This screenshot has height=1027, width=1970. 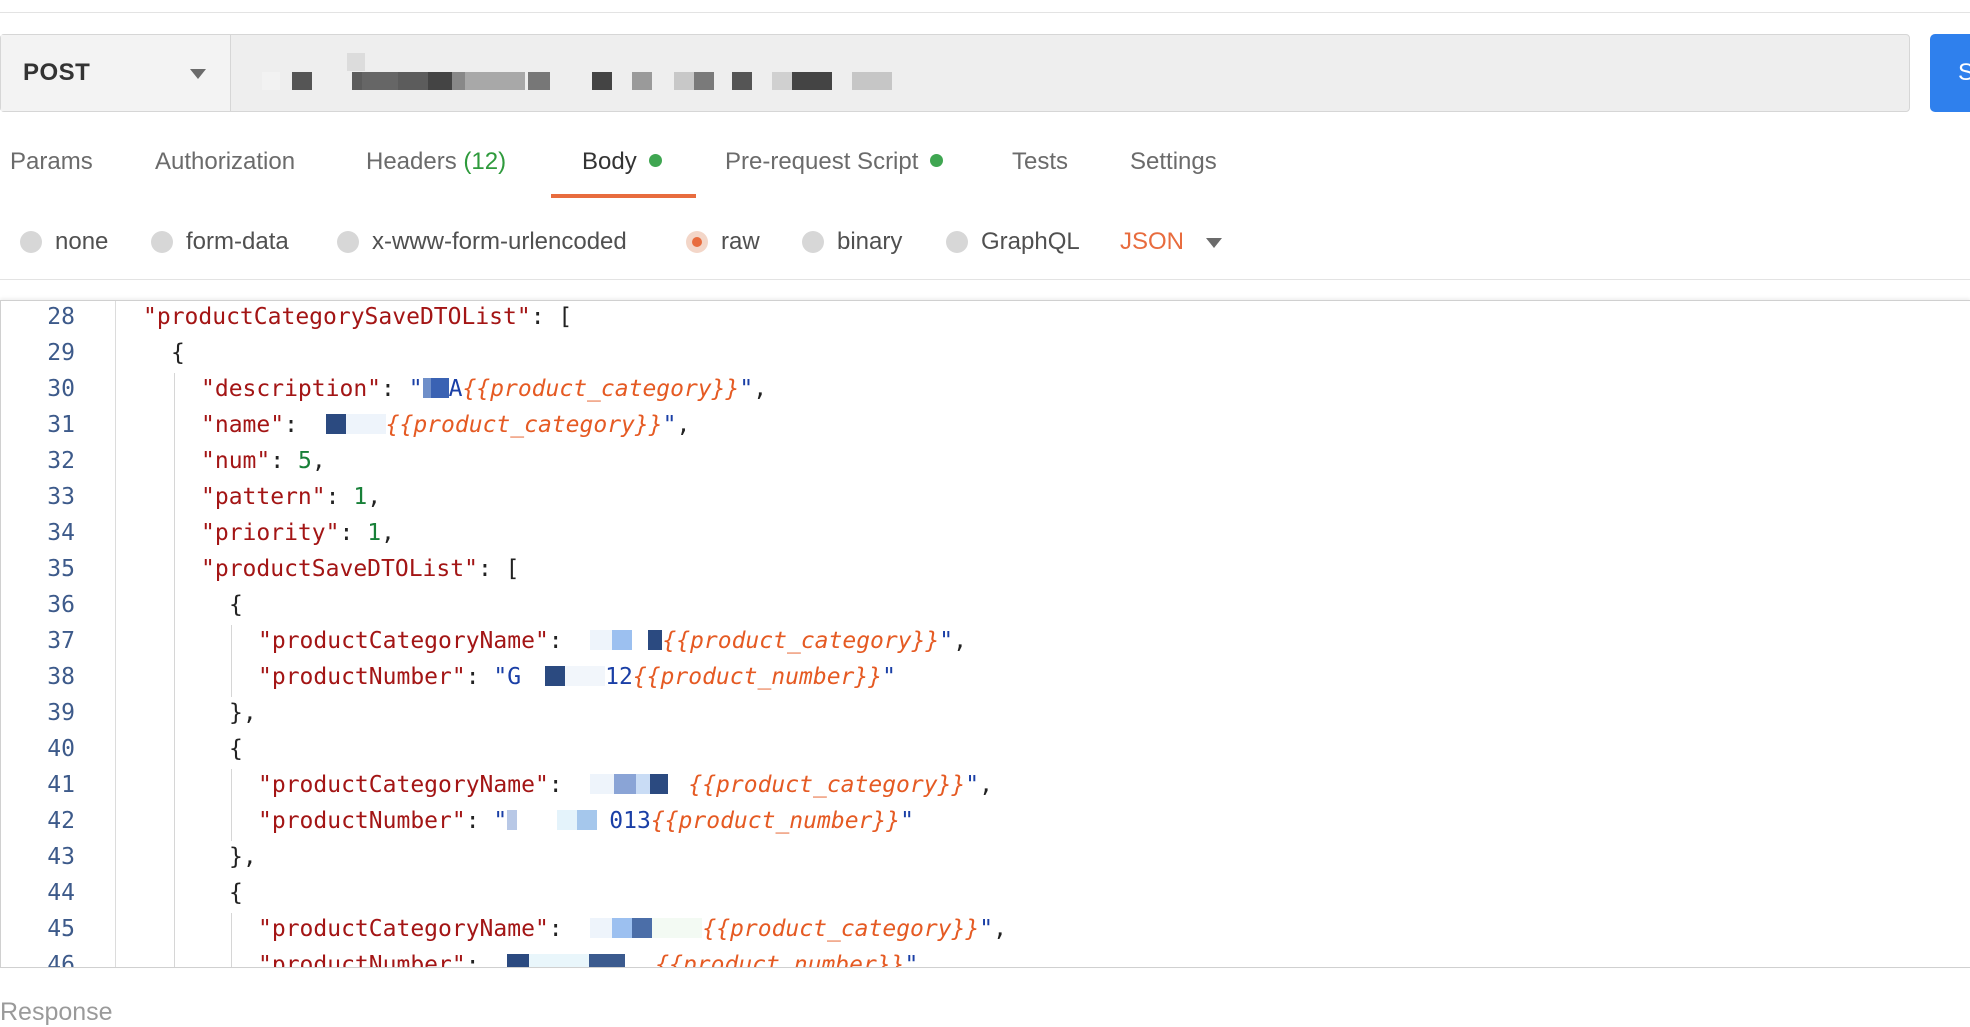 What do you see at coordinates (577, 677) in the screenshot?
I see `code-line: "productNumber": "G 12{{product_number}}"` at bounding box center [577, 677].